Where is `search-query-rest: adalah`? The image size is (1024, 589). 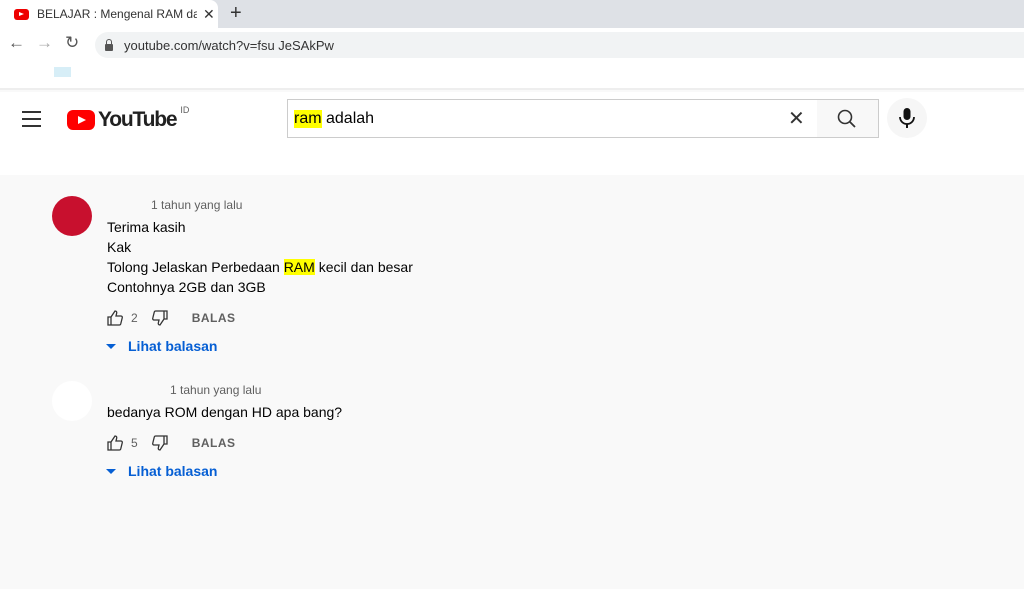 search-query-rest: adalah is located at coordinates (348, 118).